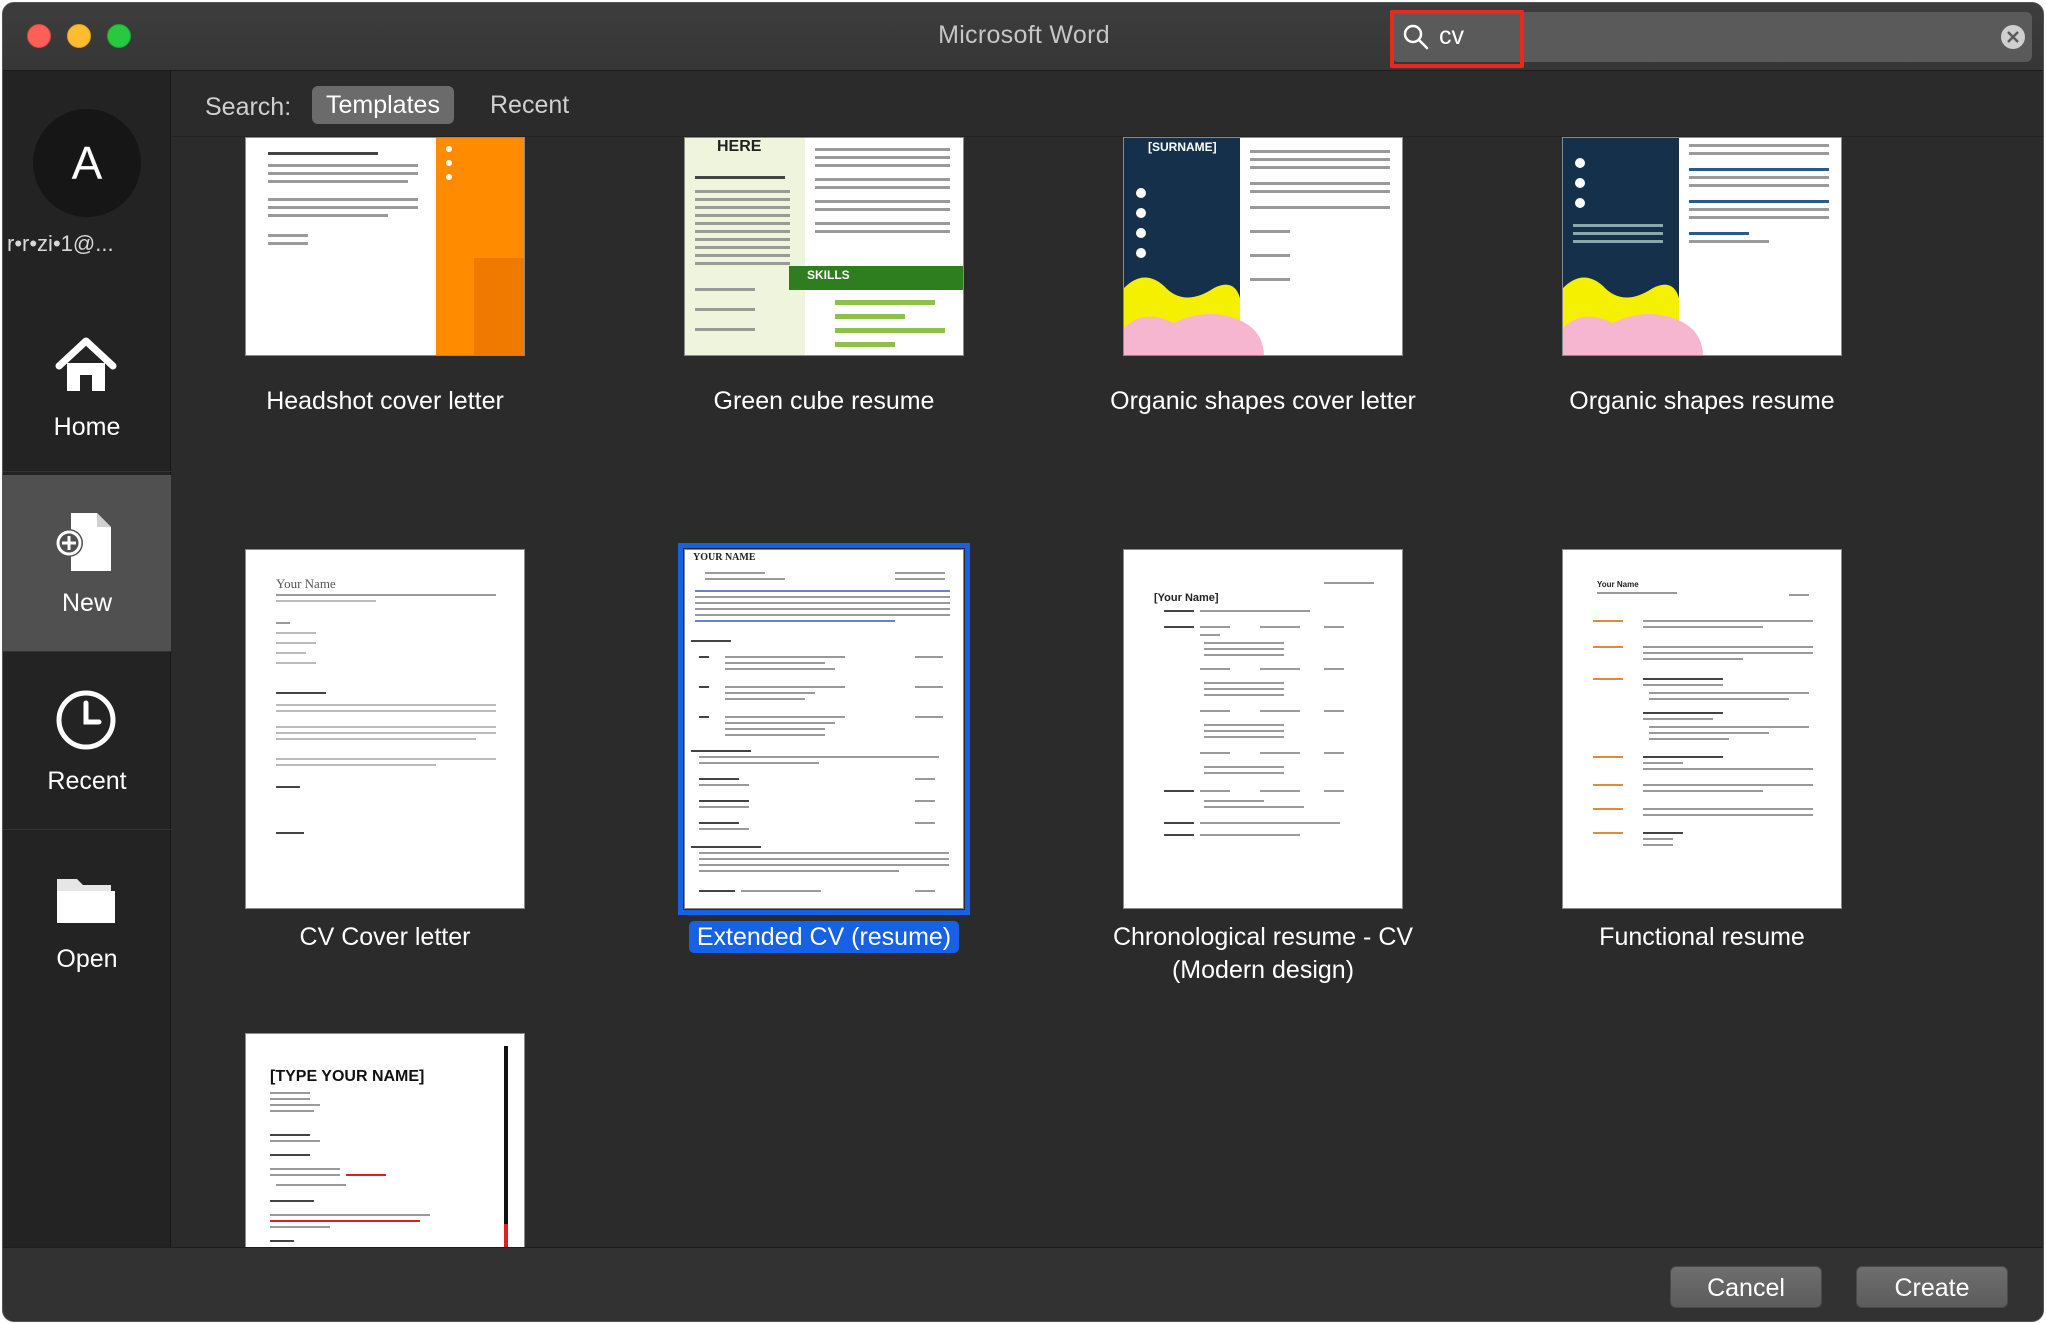  I want to click on tab-templates: Templates, so click(383, 105).